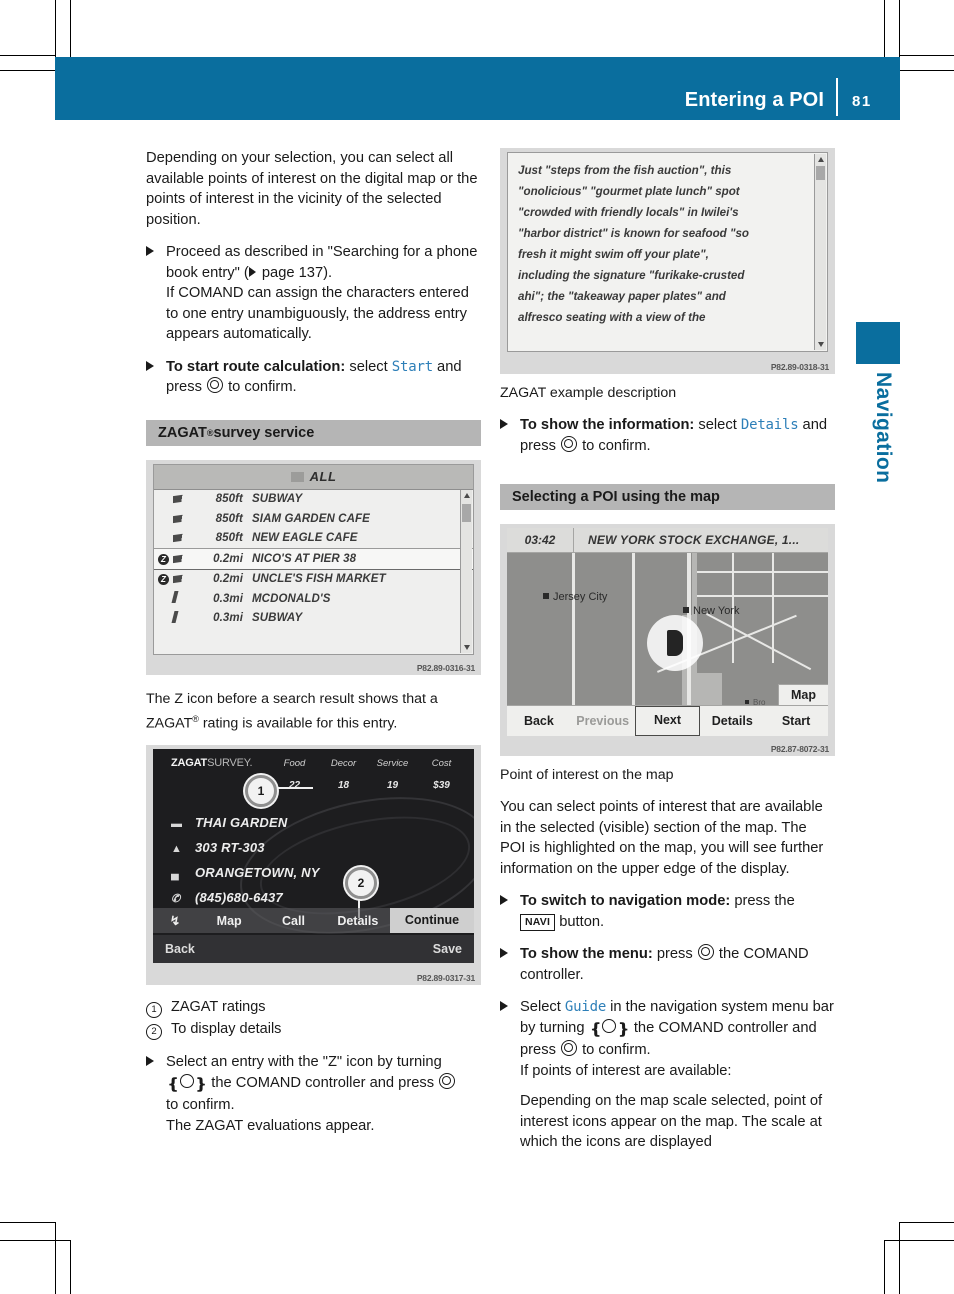  I want to click on figure-code: P82.89-0318-31, so click(799, 367).